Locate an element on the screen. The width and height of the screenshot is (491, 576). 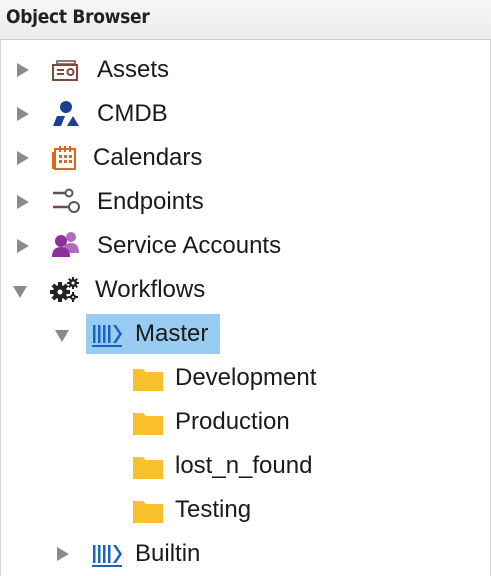
tree-item-lost-n-found: lost_n_found is located at coordinates (246, 466).